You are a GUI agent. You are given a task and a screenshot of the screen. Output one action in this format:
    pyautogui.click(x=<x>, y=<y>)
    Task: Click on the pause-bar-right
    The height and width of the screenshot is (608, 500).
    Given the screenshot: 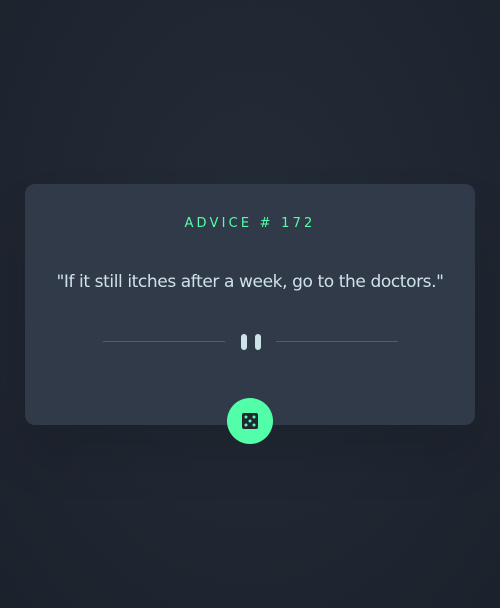 What is the action you would take?
    pyautogui.click(x=258, y=342)
    